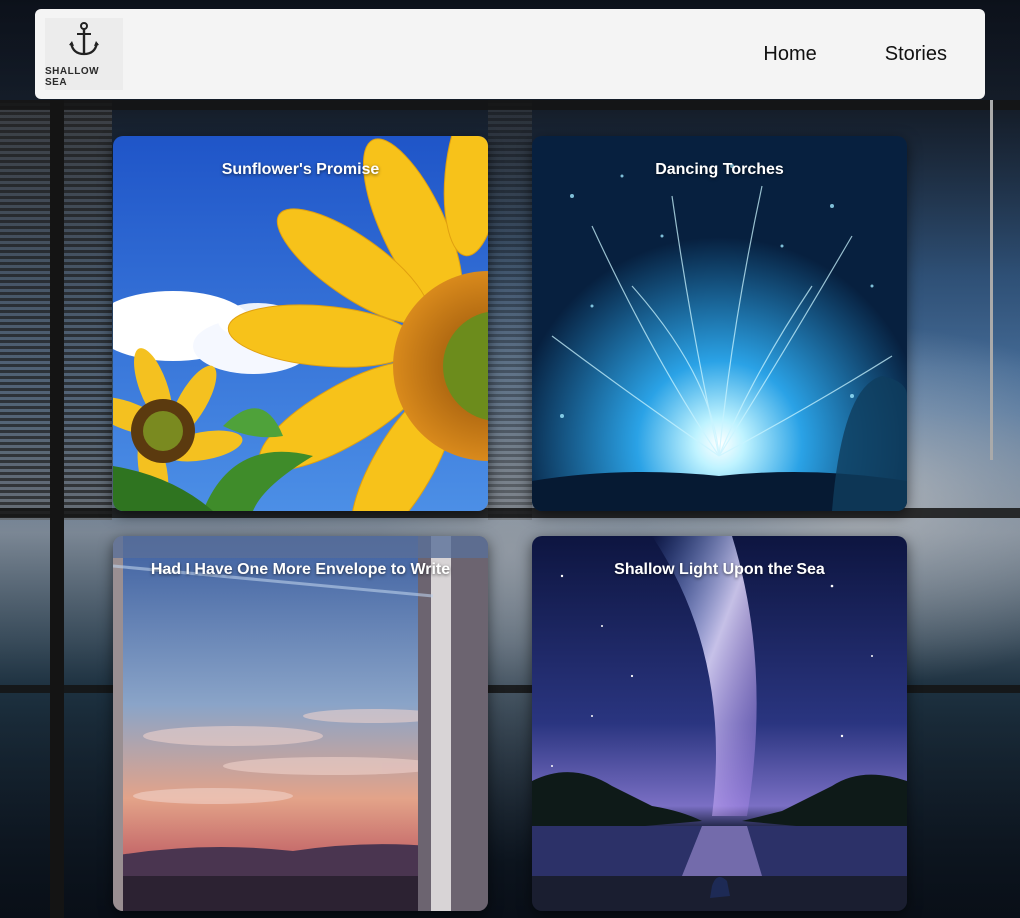 The height and width of the screenshot is (918, 1020). I want to click on story-card-title: Dancing Torches, so click(719, 169).